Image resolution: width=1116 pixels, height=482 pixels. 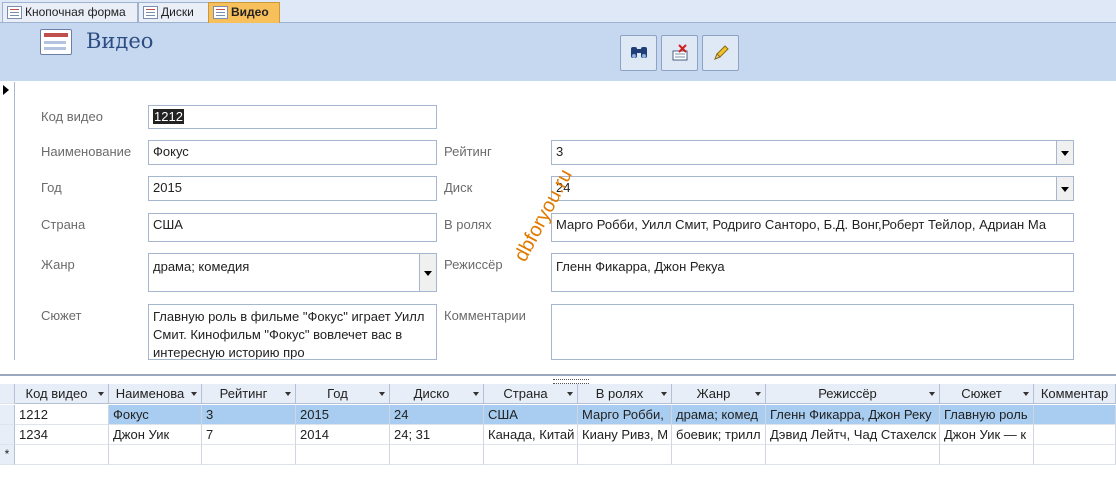 I want to click on rating-value: 3, so click(x=560, y=151).